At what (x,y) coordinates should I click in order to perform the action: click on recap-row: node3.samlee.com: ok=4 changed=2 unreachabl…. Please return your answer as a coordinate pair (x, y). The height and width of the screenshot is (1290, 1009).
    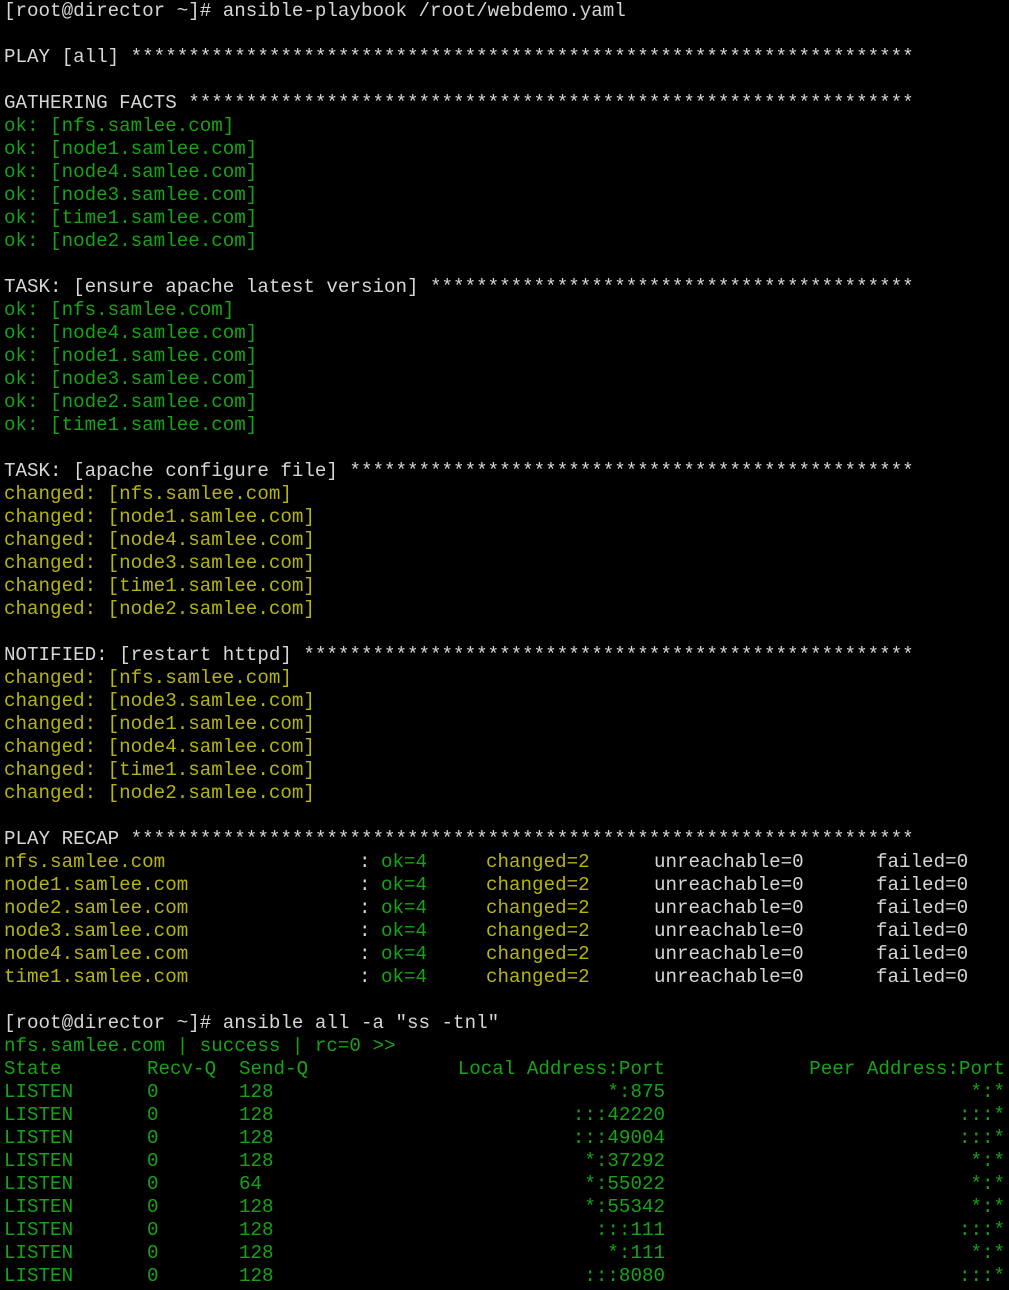
    Looking at the image, I should click on (506, 931).